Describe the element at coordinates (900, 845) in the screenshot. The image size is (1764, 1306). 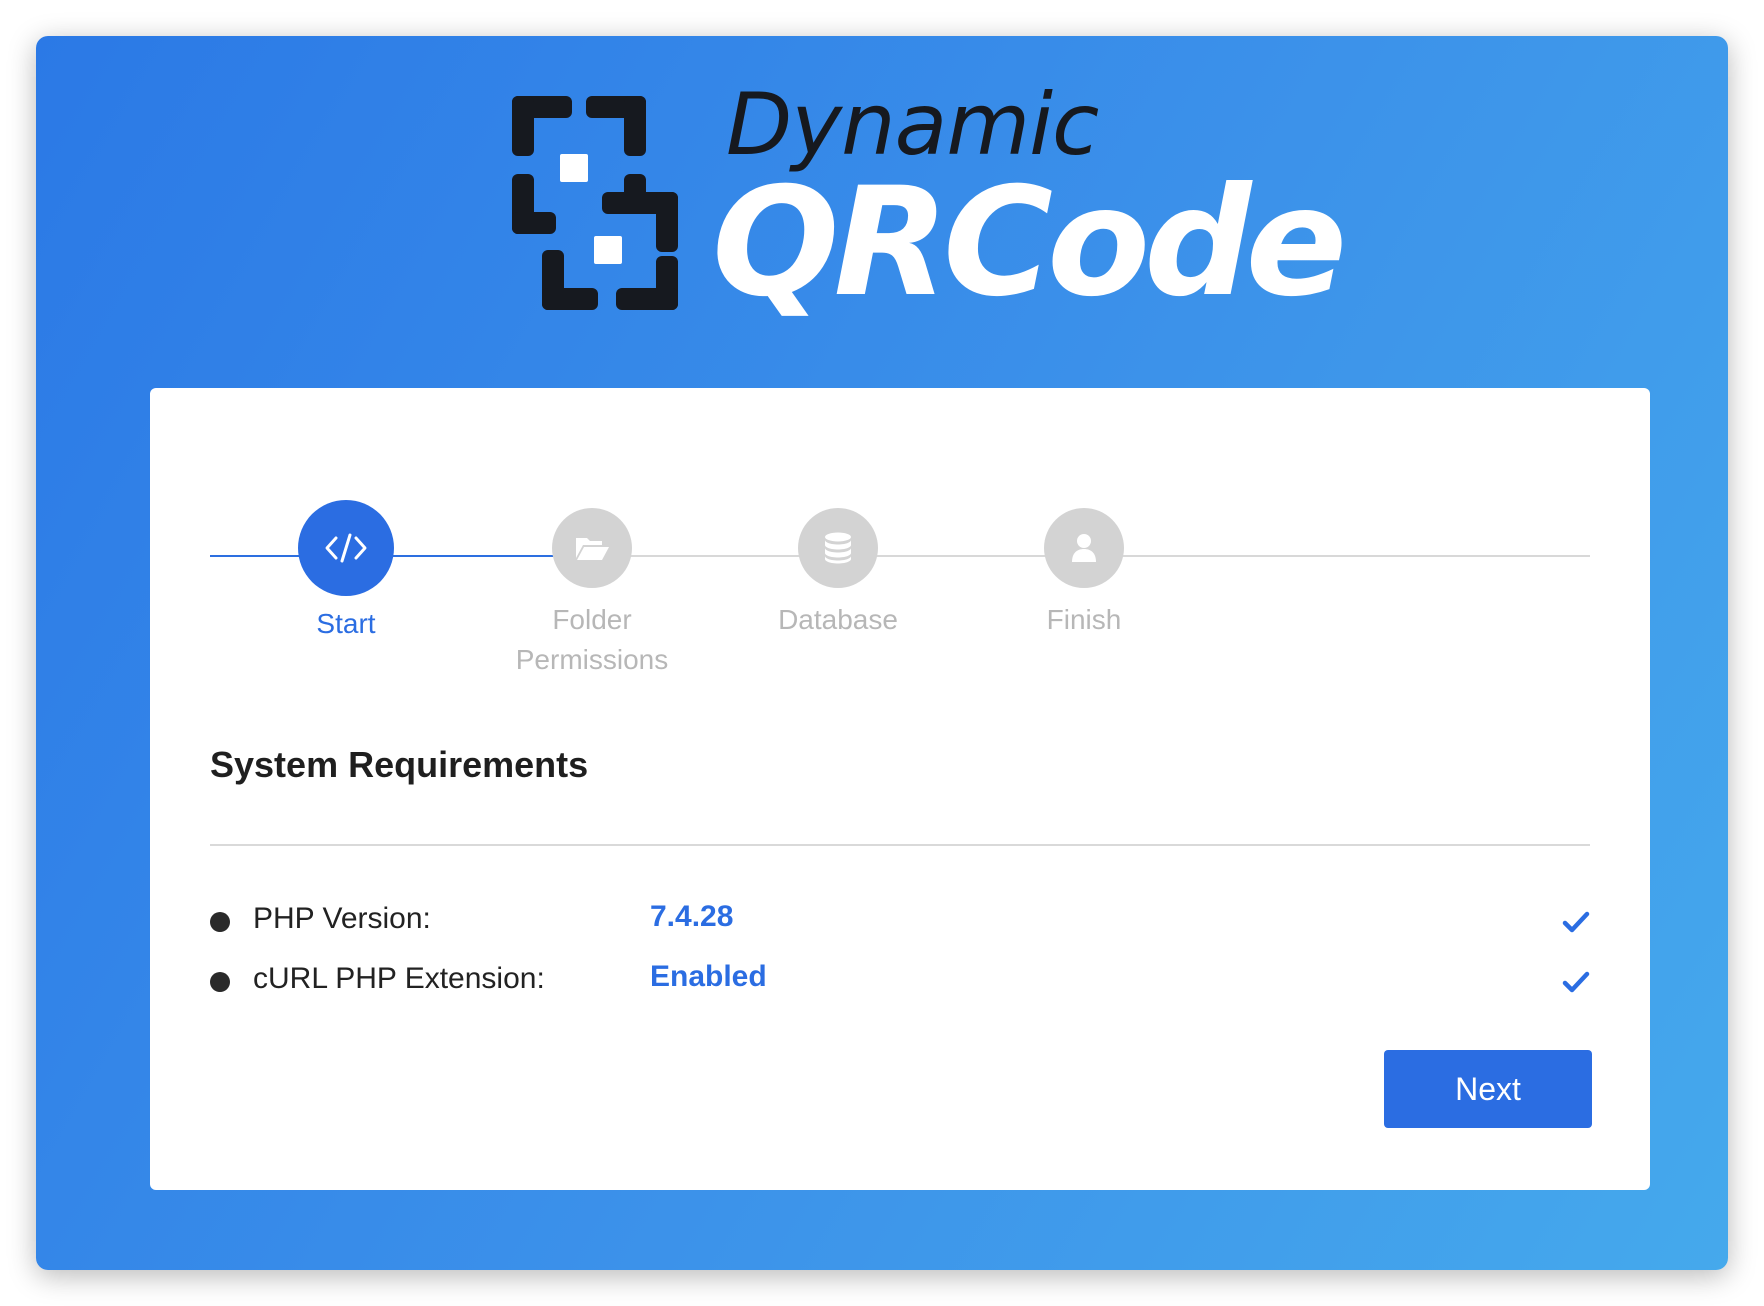
I see `section-divider` at that location.